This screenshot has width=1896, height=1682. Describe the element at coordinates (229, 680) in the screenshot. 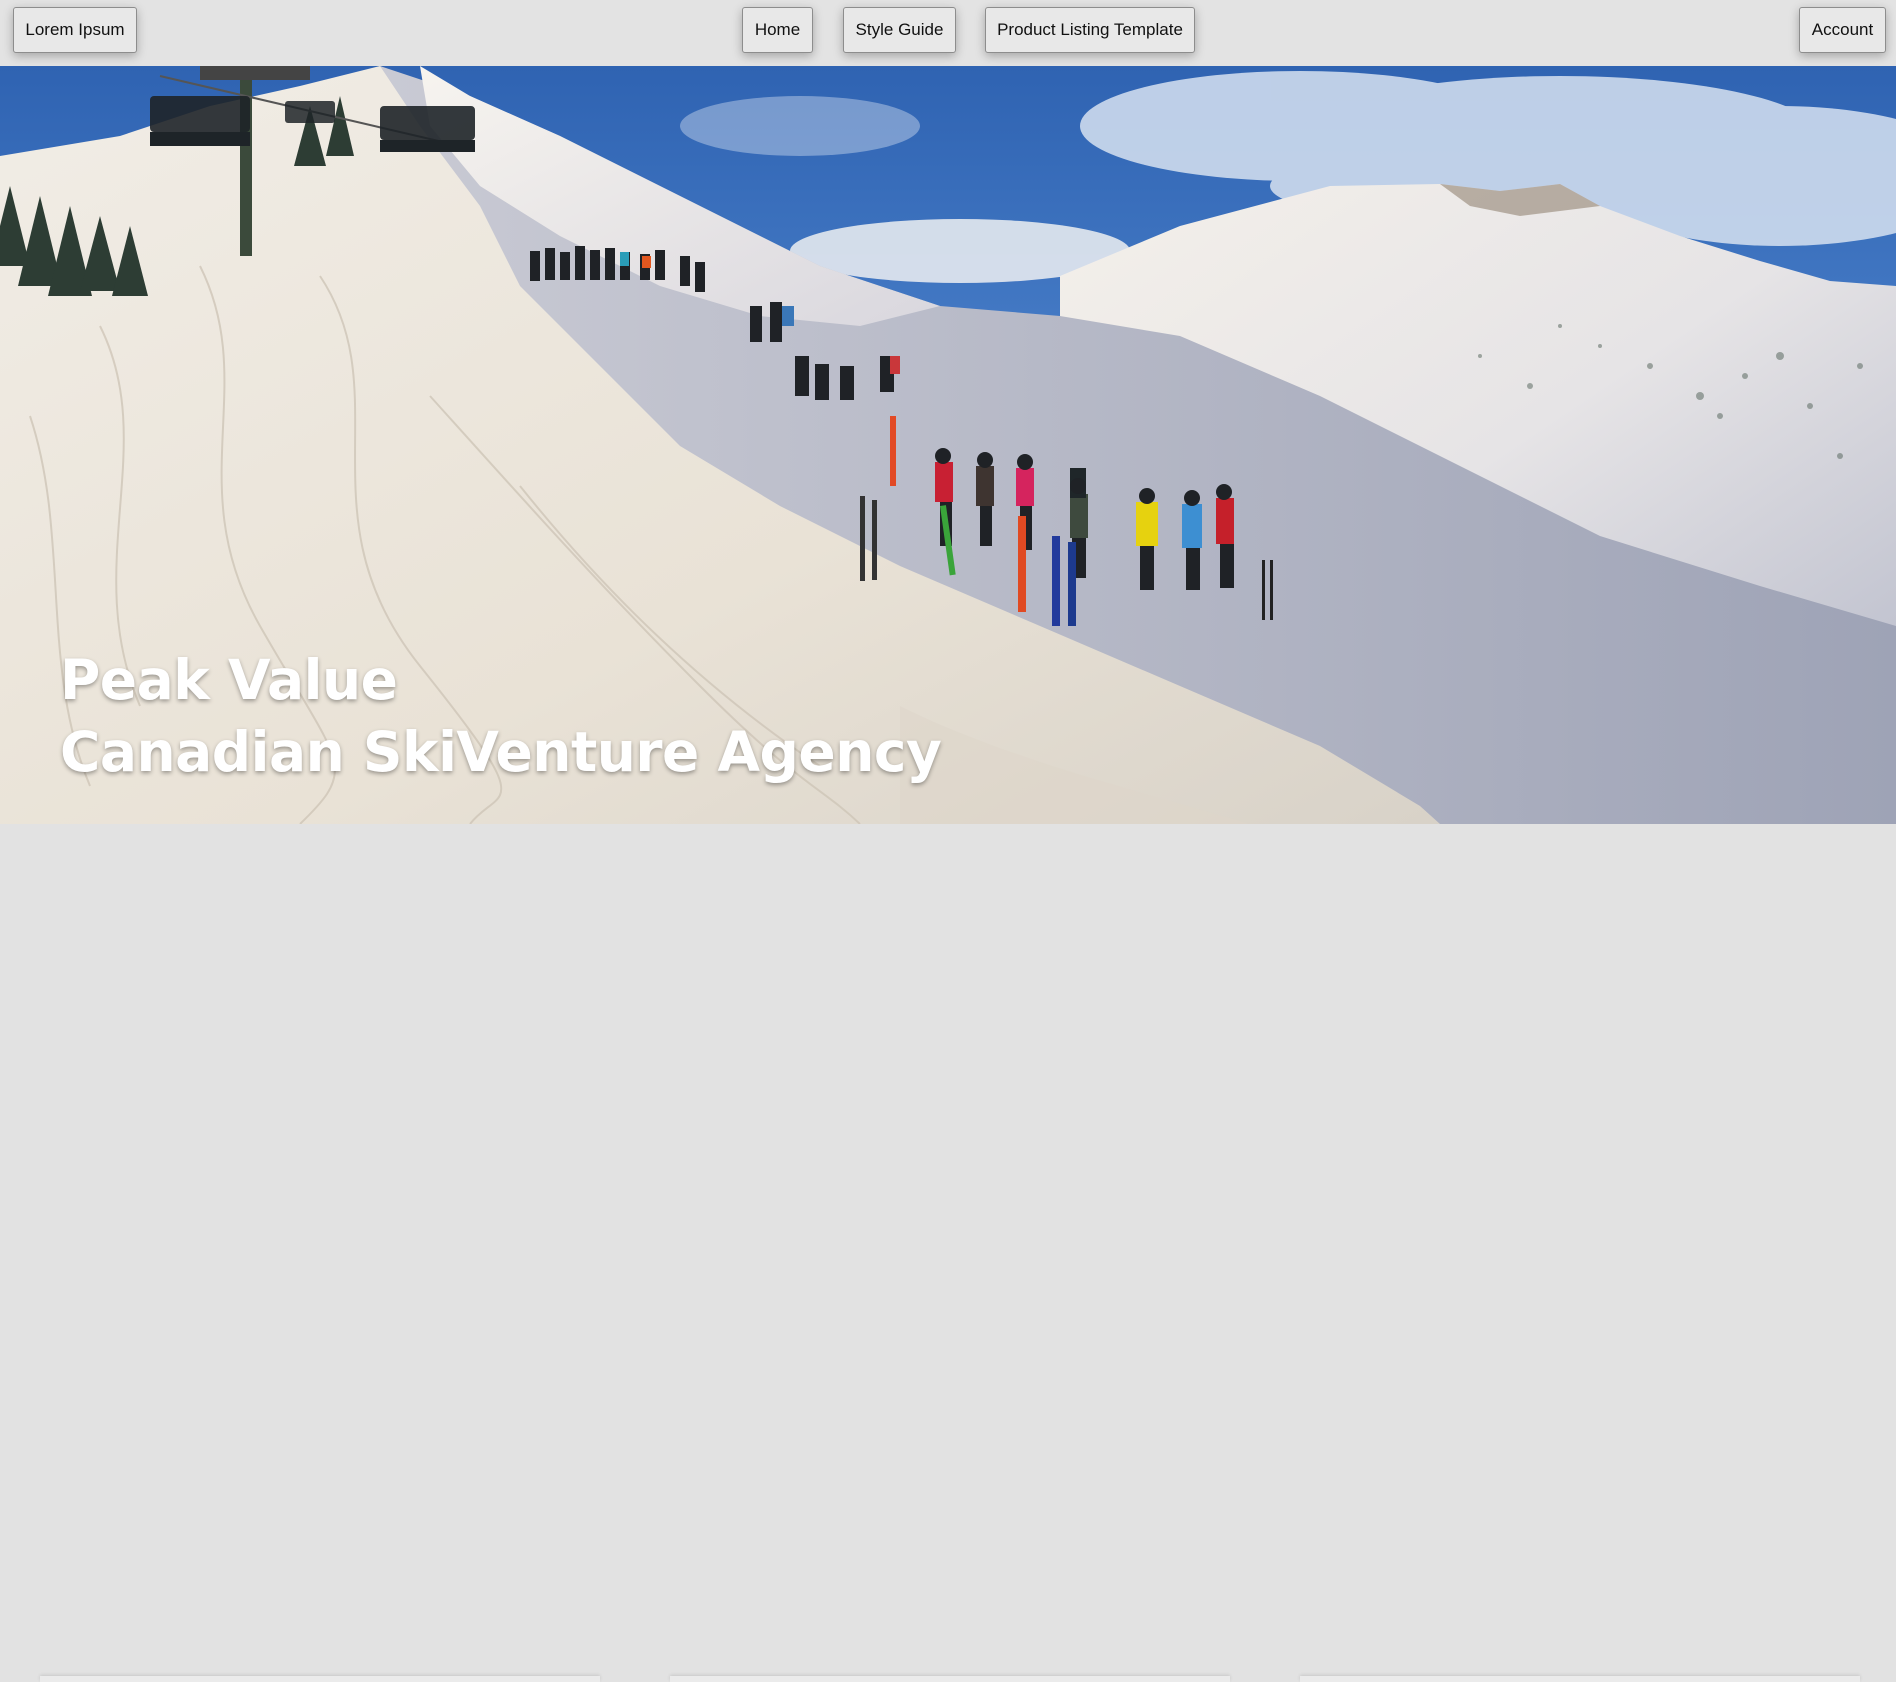

I see `hero-title-line-1: Peak Value` at that location.